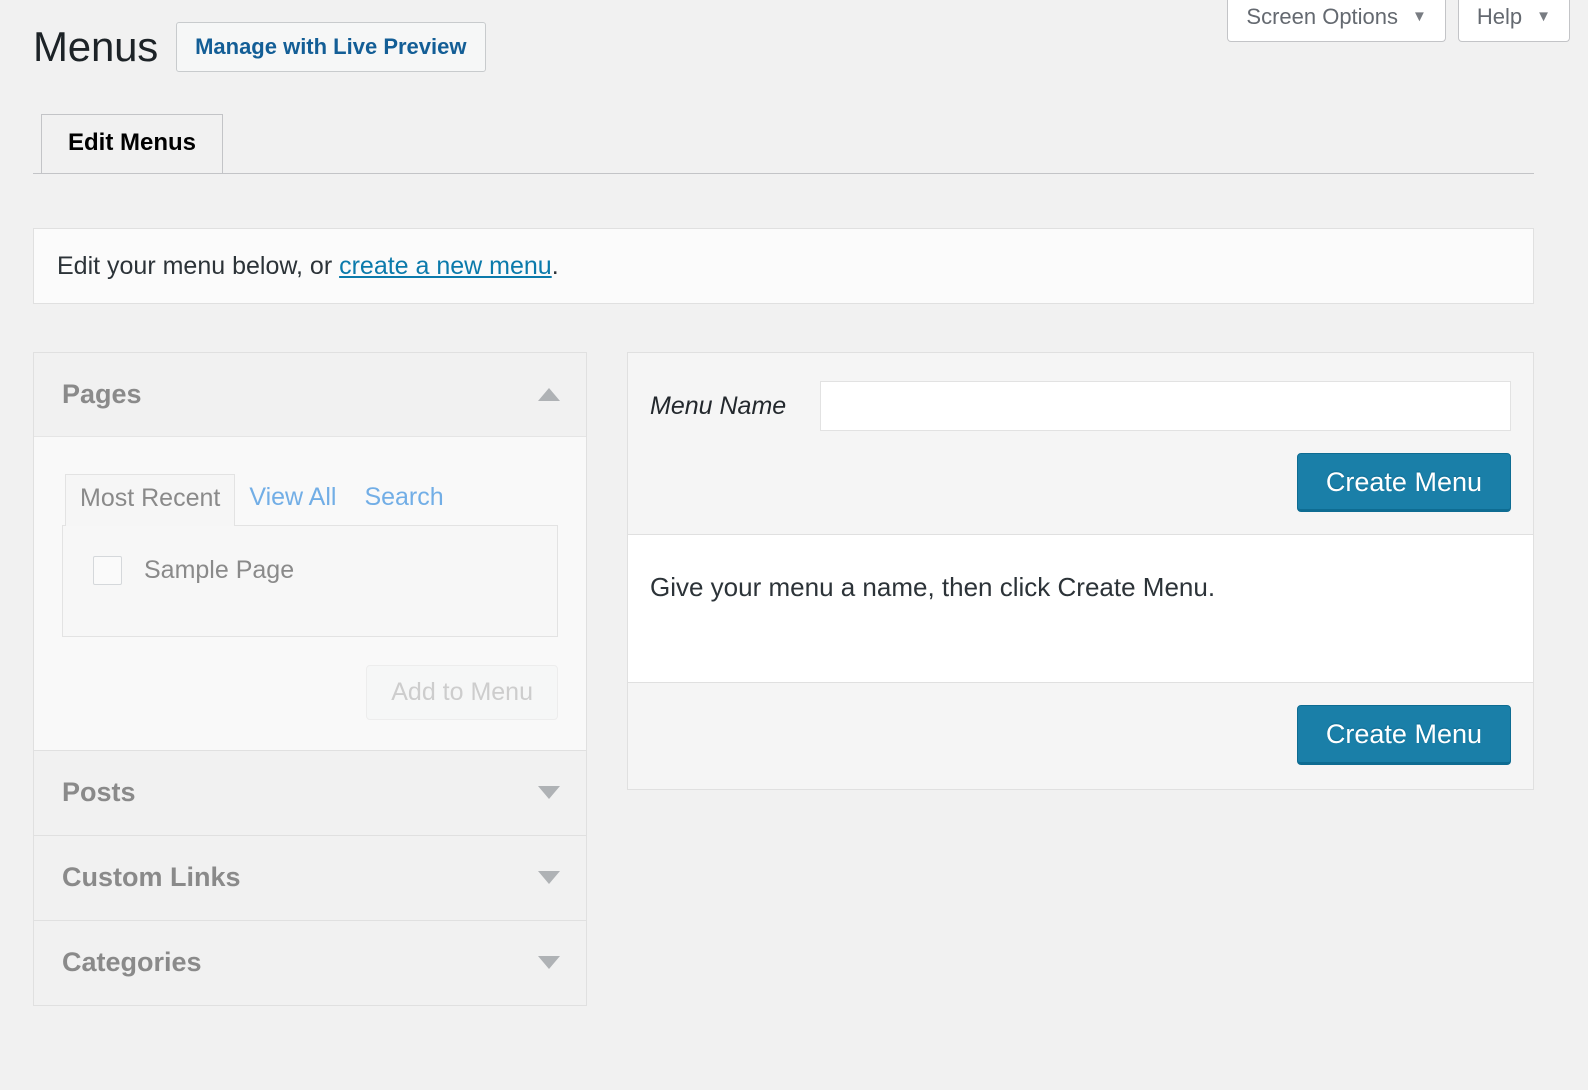  I want to click on tab-edit-menus: Edit Menus, so click(132, 144).